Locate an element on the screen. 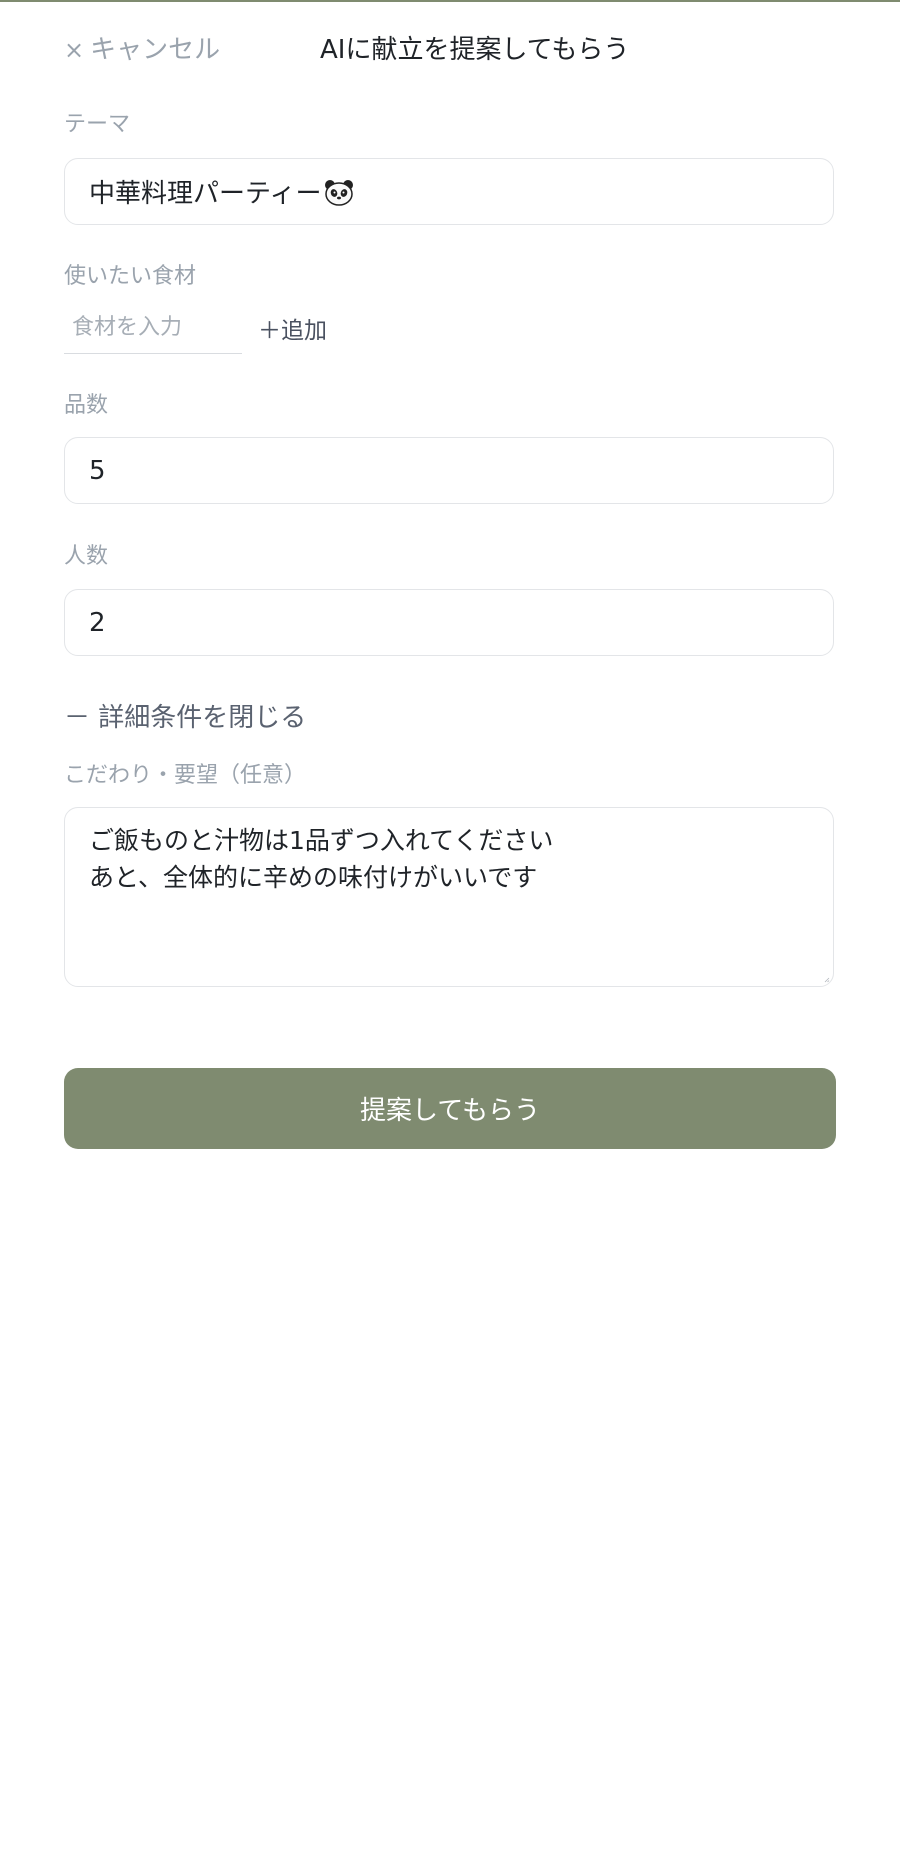 The height and width of the screenshot is (1854, 900). header: × キャンセル AIに献立を提案してもらう is located at coordinates (450, 50).